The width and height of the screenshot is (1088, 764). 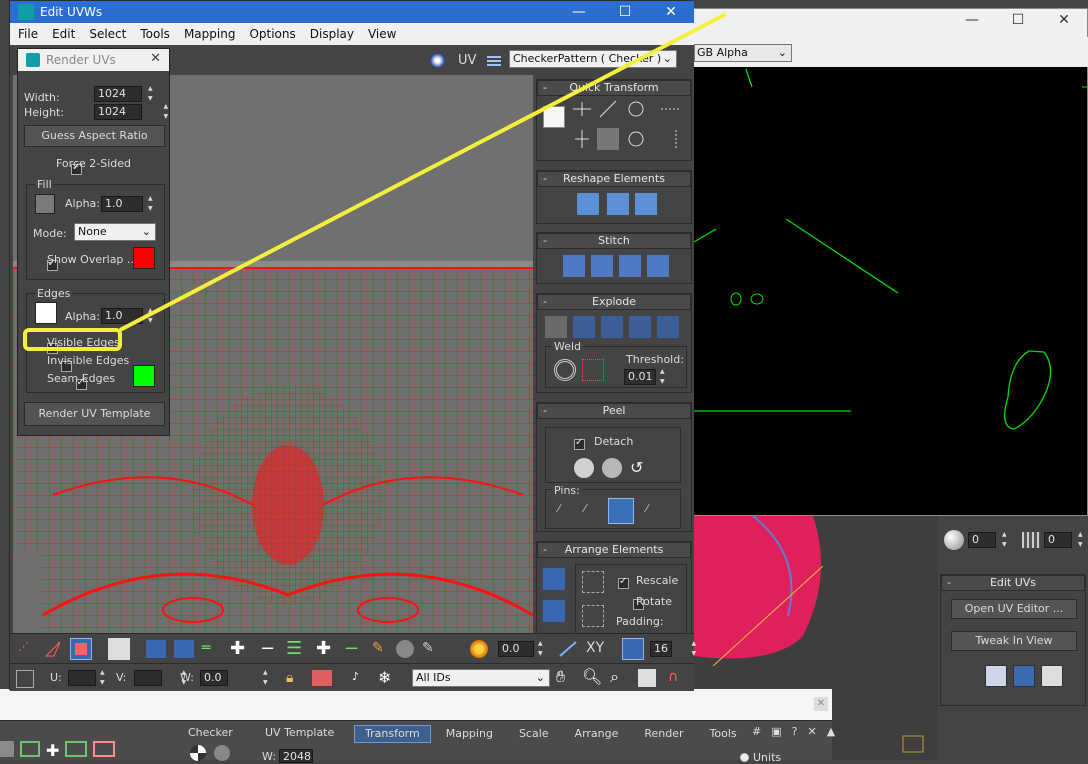 I want to click on paint-grow-icon, so click(x=405, y=649).